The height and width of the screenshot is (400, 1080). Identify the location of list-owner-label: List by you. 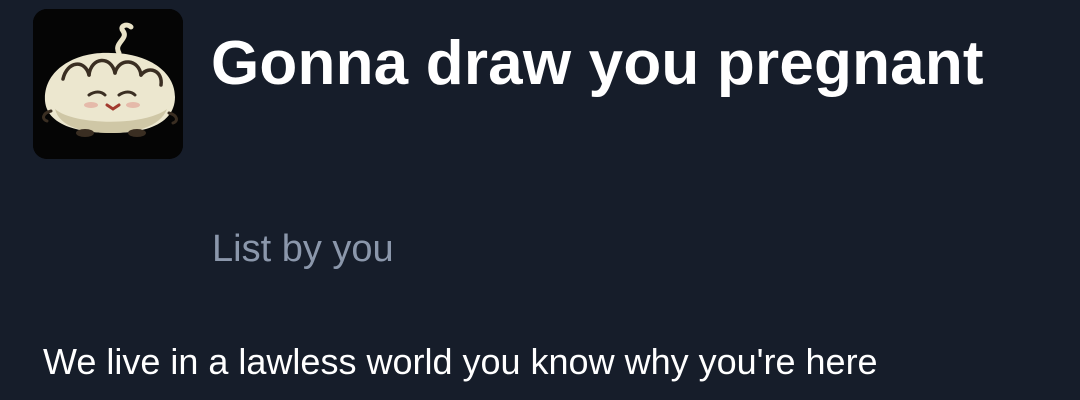
(303, 249).